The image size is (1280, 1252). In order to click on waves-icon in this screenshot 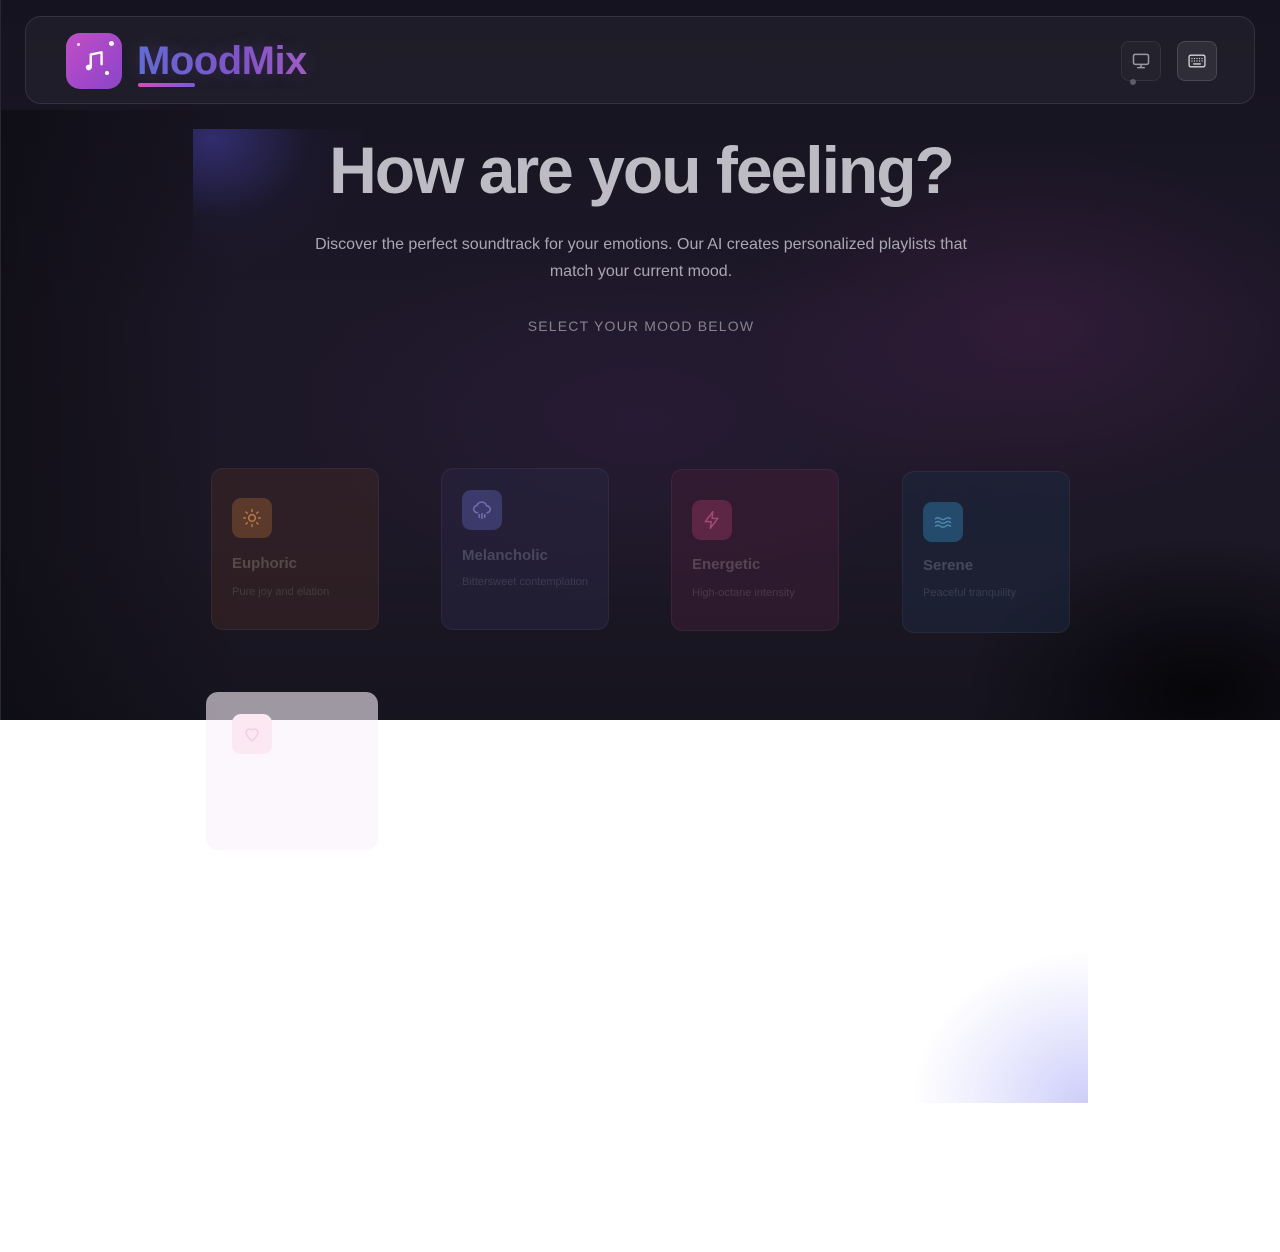, I will do `click(943, 522)`.